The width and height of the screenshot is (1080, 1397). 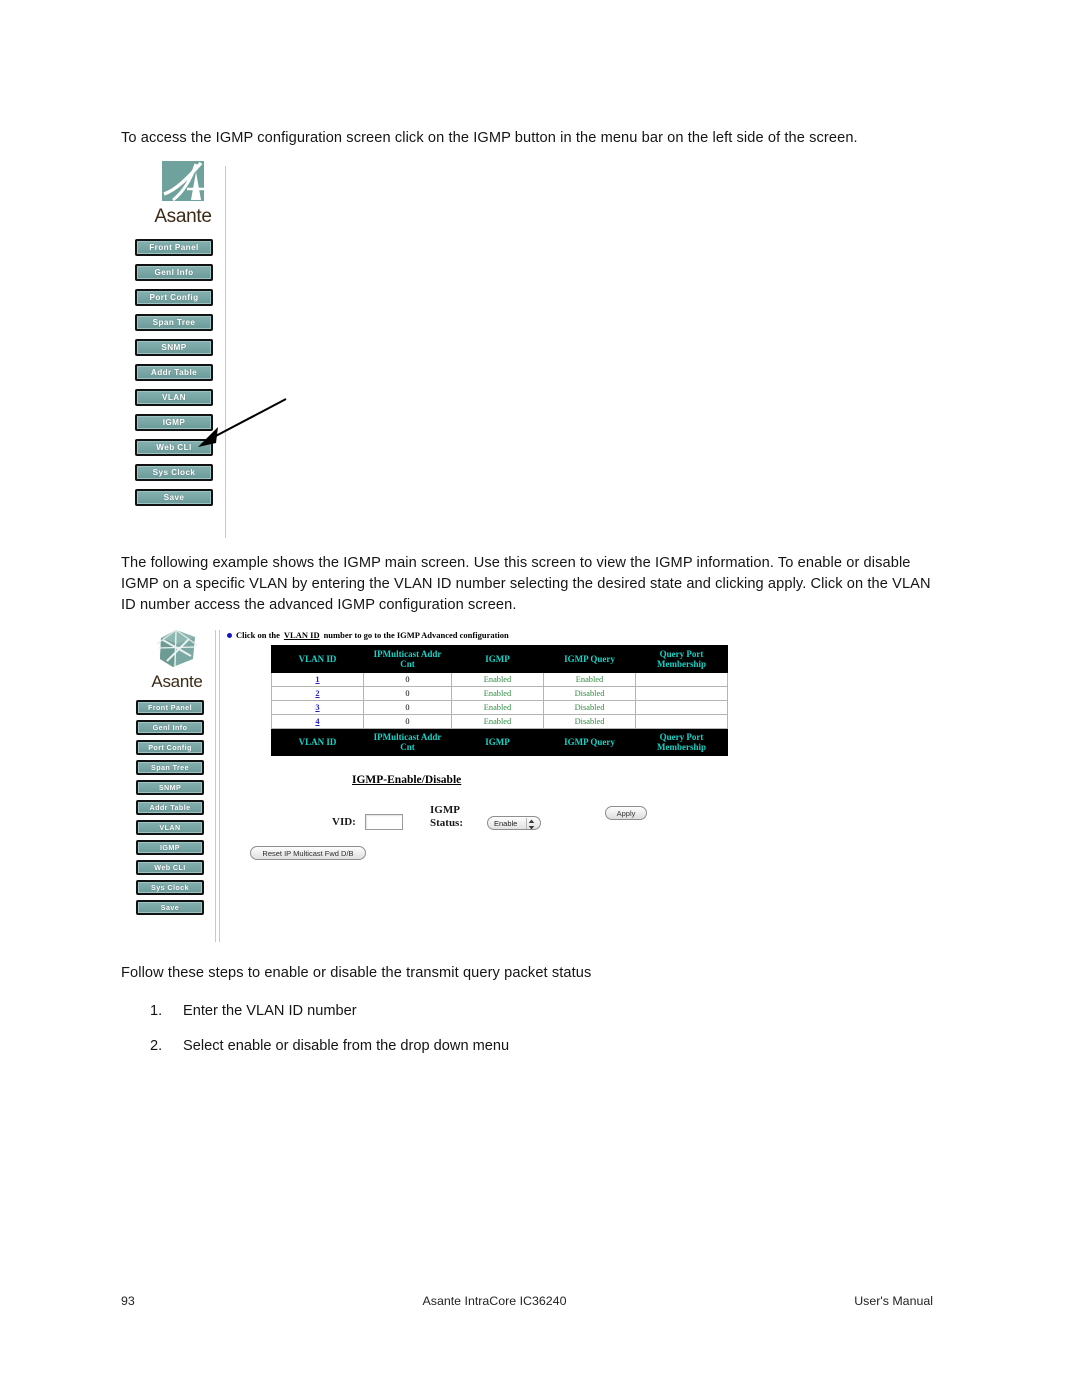 I want to click on menu-button-addr-table-2: Addr Table, so click(x=170, y=807).